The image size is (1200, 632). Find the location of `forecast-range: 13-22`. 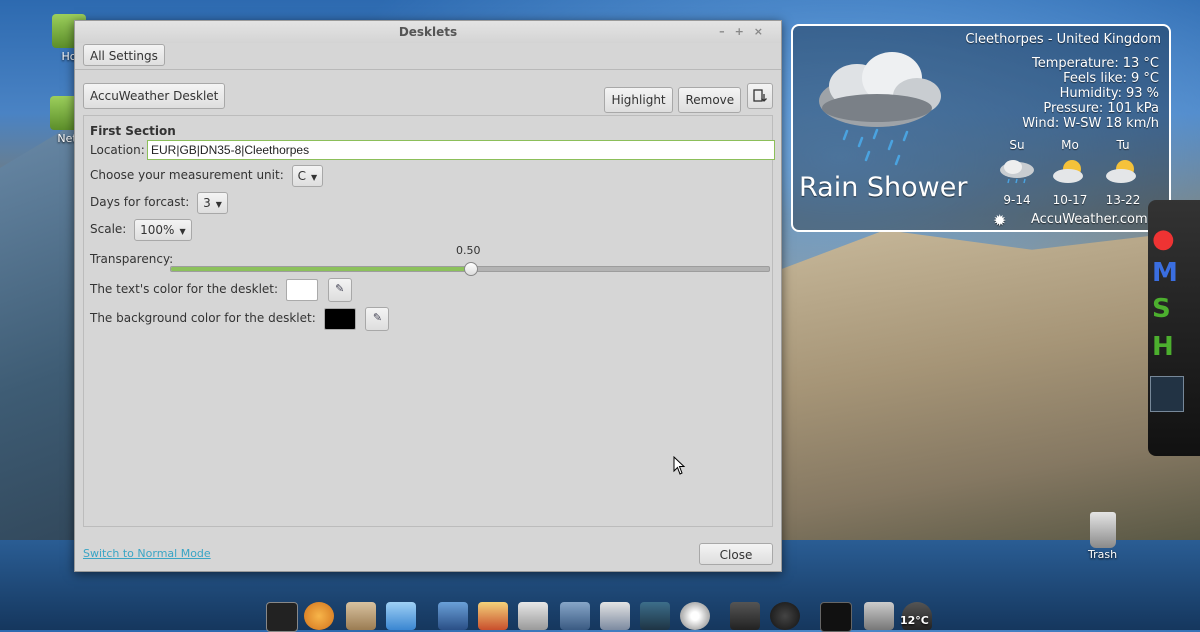

forecast-range: 13-22 is located at coordinates (1123, 200).